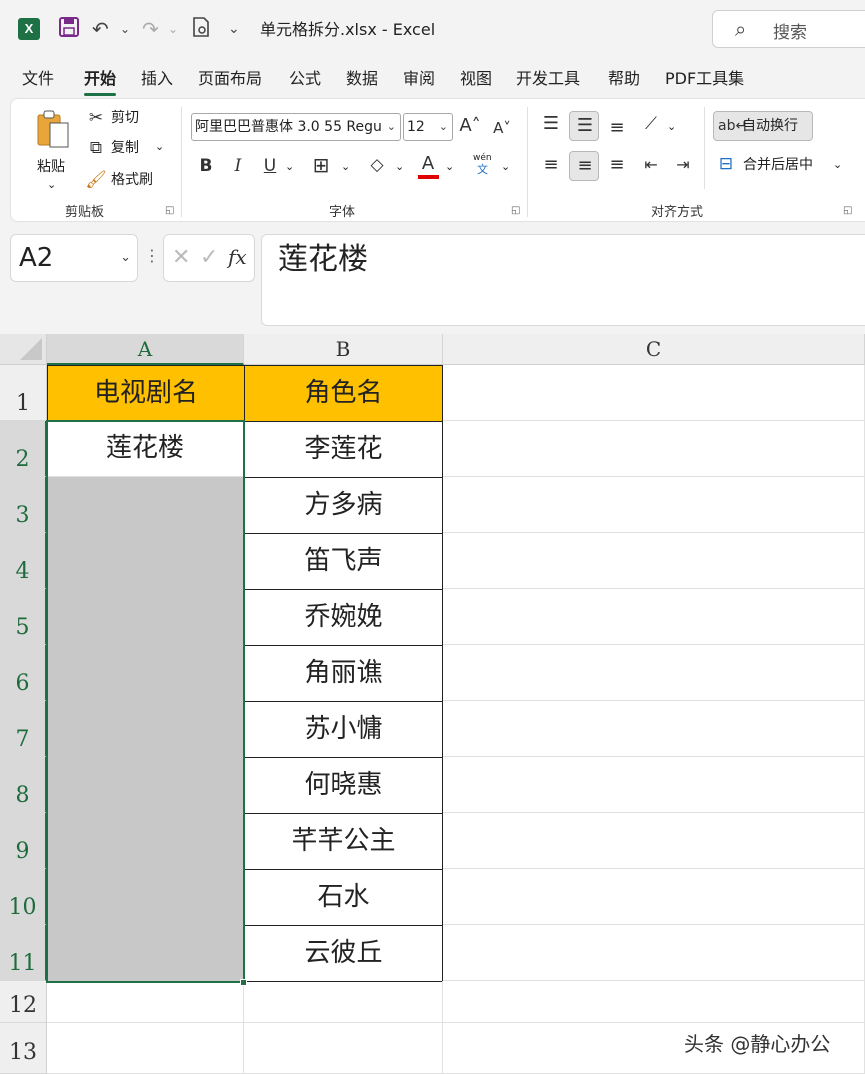 The image size is (865, 1074). I want to click on insert-function-button: fx, so click(237, 257).